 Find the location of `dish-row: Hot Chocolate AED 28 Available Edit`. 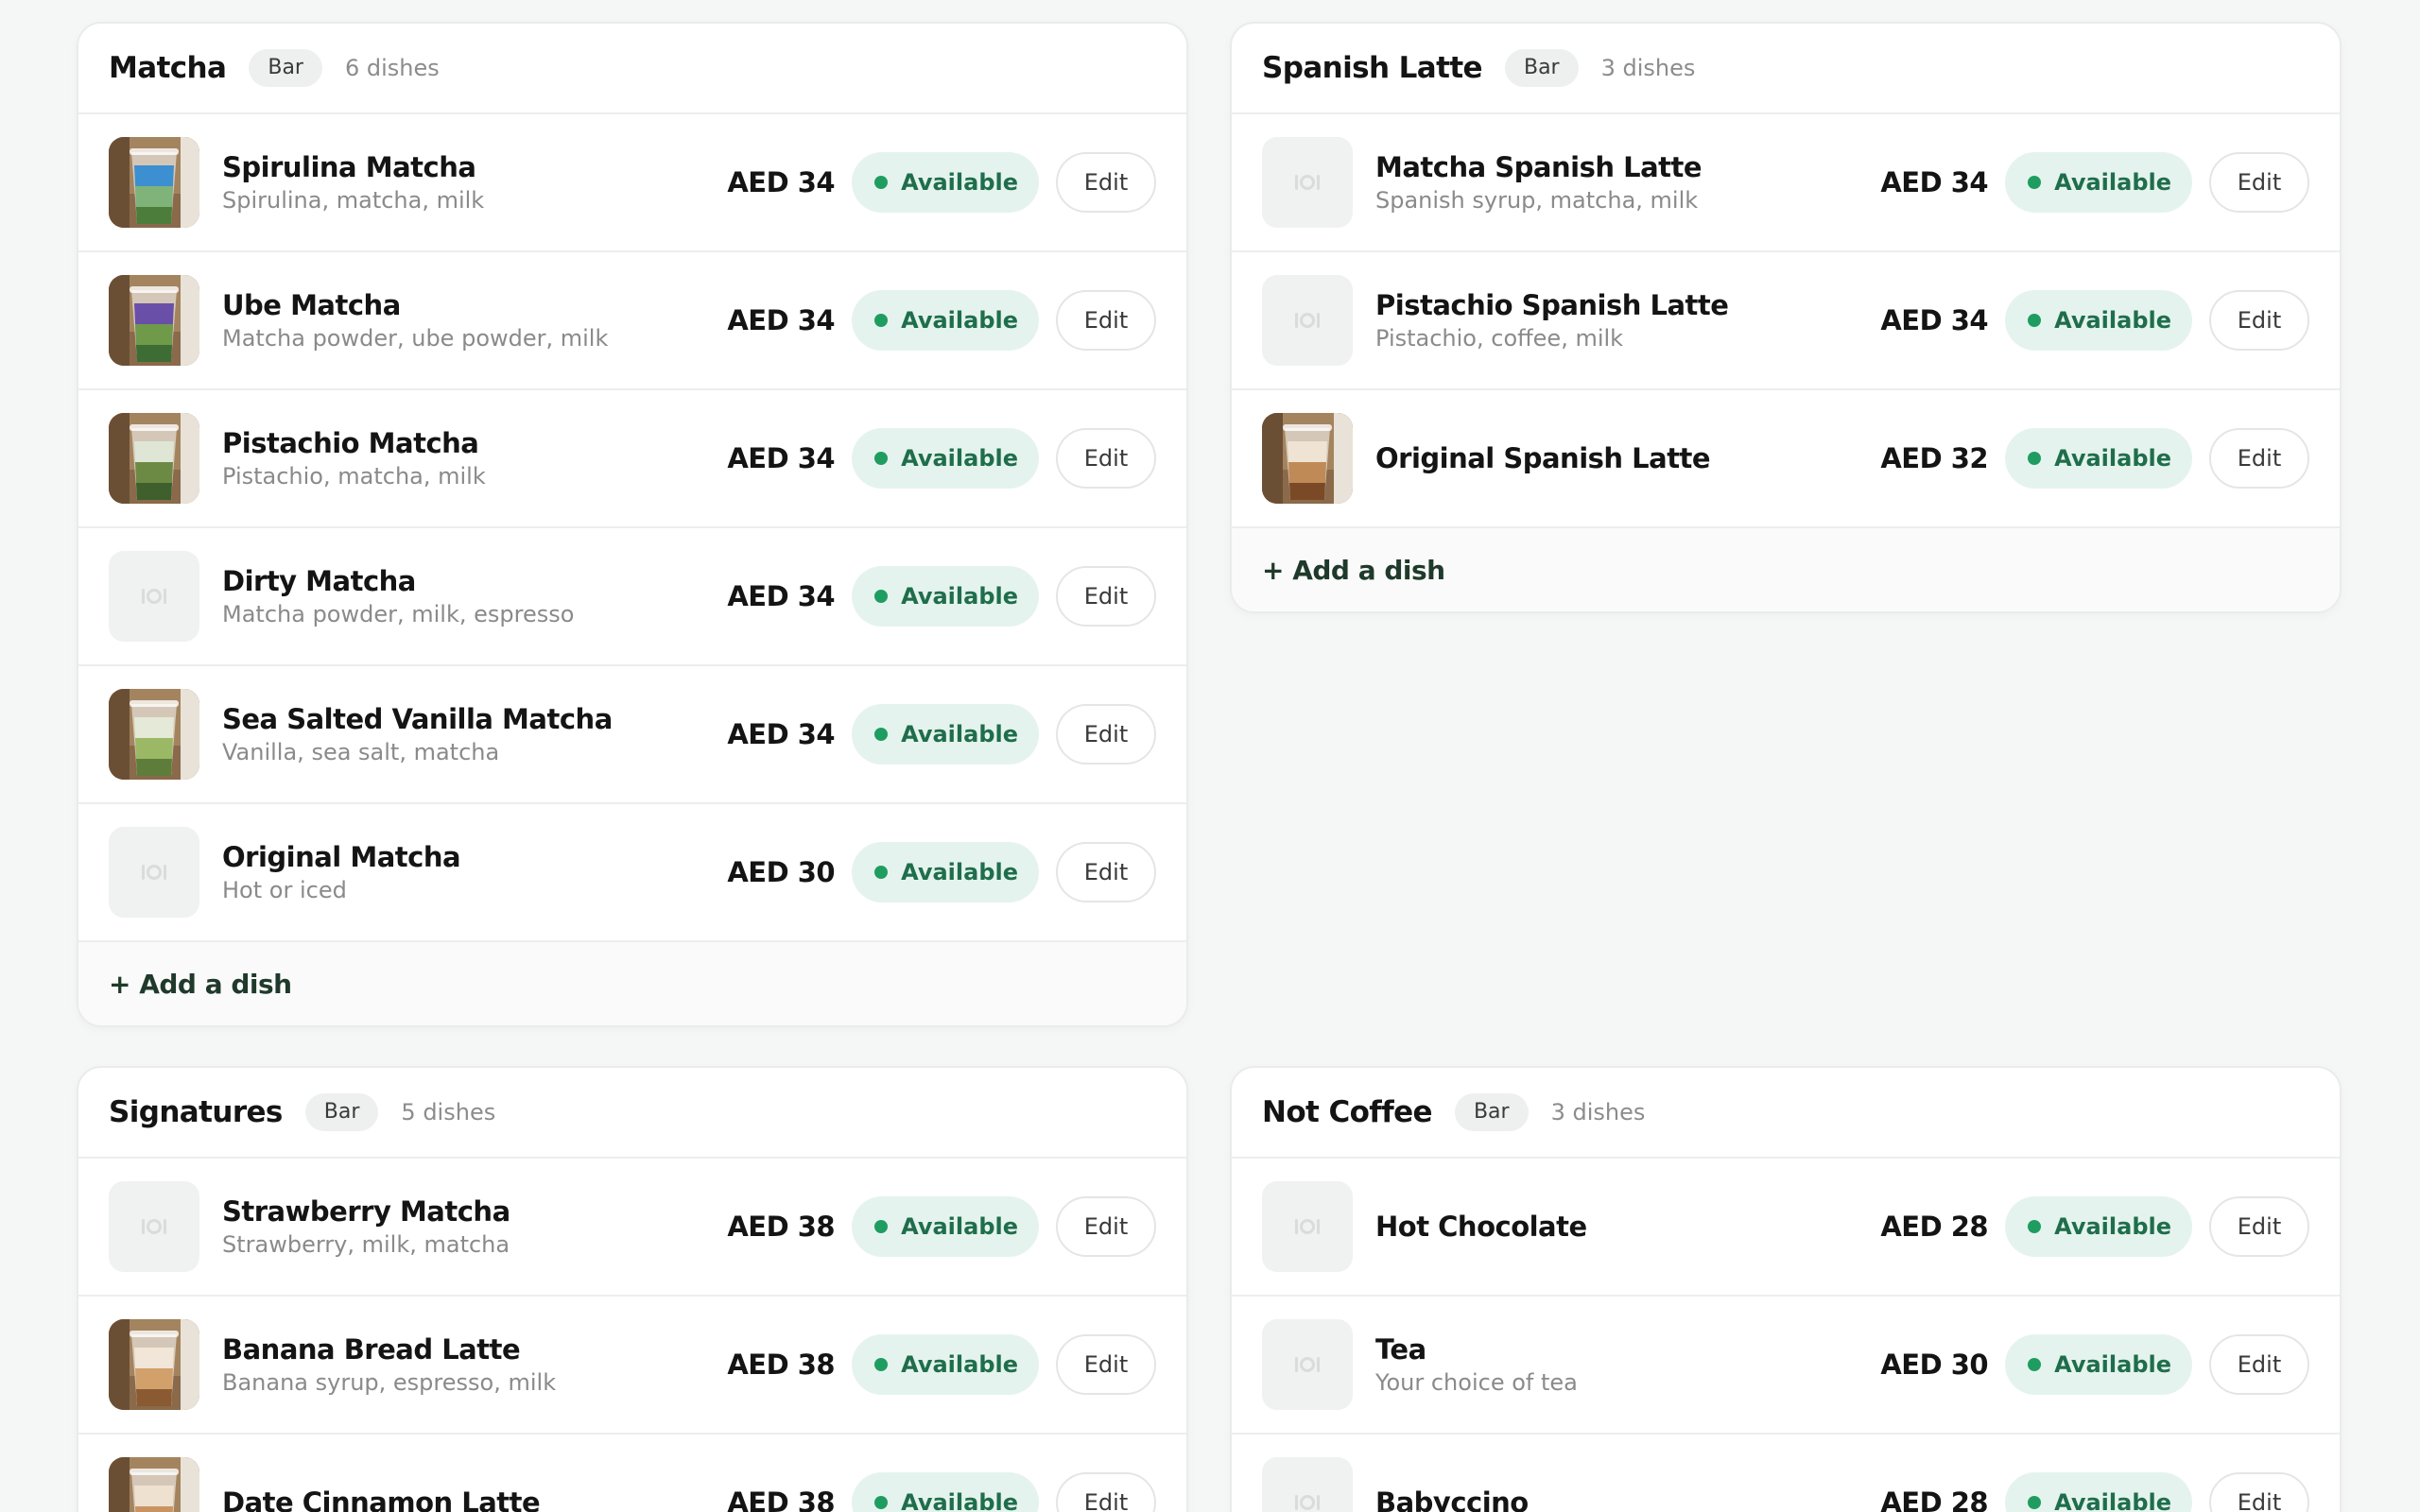

dish-row: Hot Chocolate AED 28 Available Edit is located at coordinates (1786, 1228).